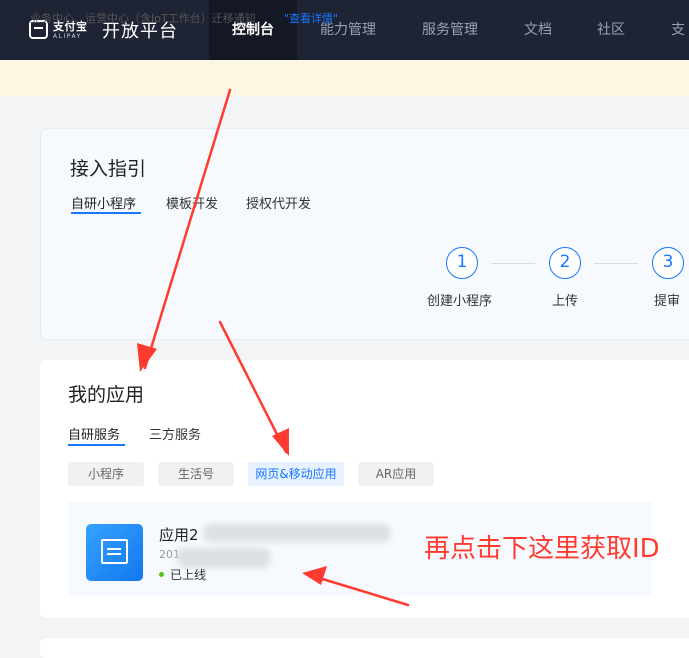 This screenshot has height=658, width=689. What do you see at coordinates (542, 549) in the screenshot?
I see `annotation-text: 再点击下这里获取ID` at bounding box center [542, 549].